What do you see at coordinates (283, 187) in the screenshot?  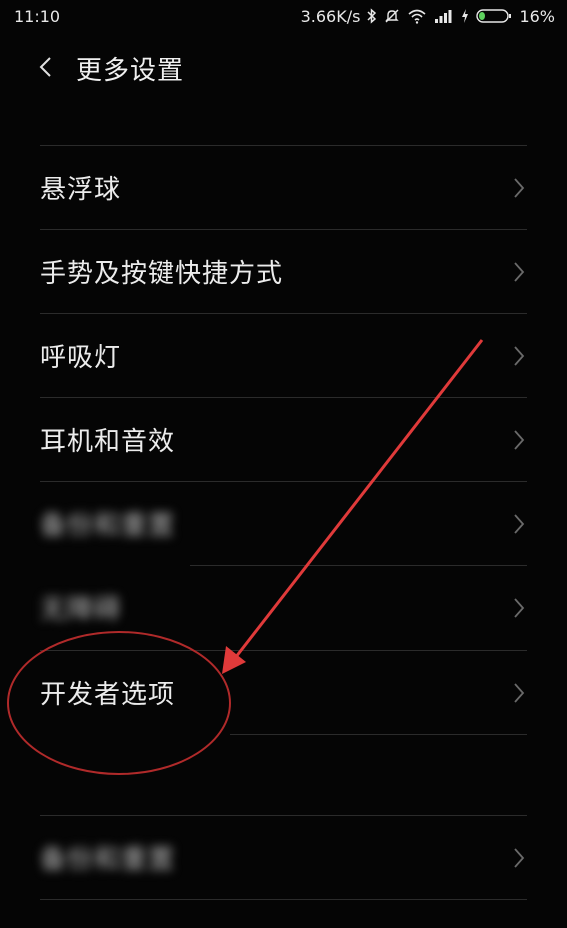 I see `list-item-floating-ball: 悬浮球` at bounding box center [283, 187].